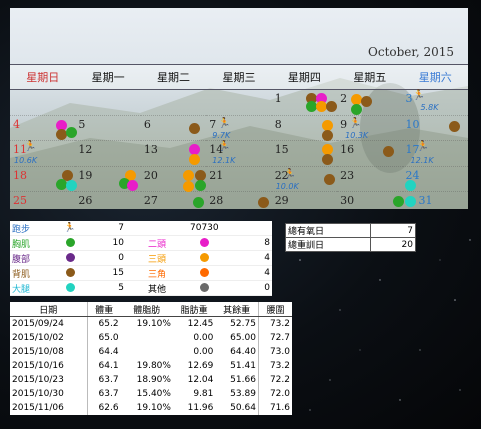  I want to click on day-number: 20, so click(150, 175).